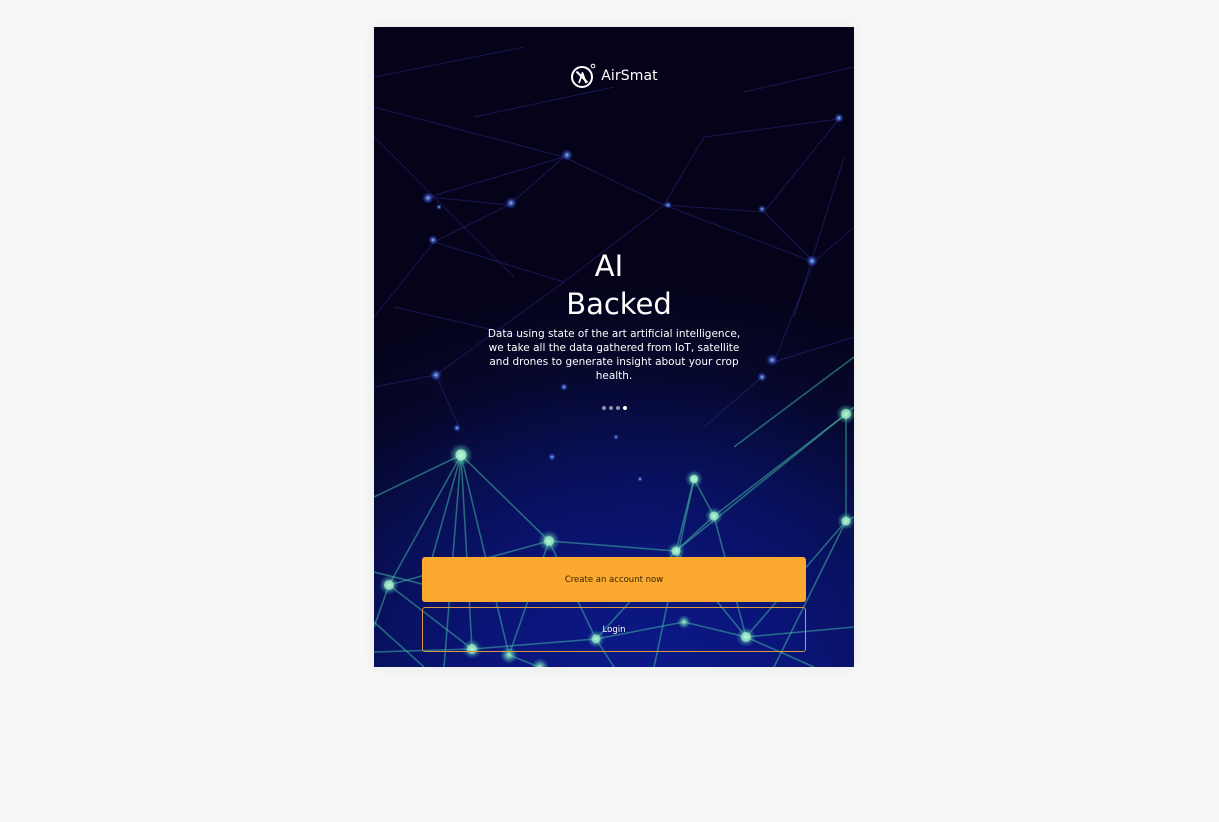 The height and width of the screenshot is (822, 1219). I want to click on login-button: Login, so click(614, 629).